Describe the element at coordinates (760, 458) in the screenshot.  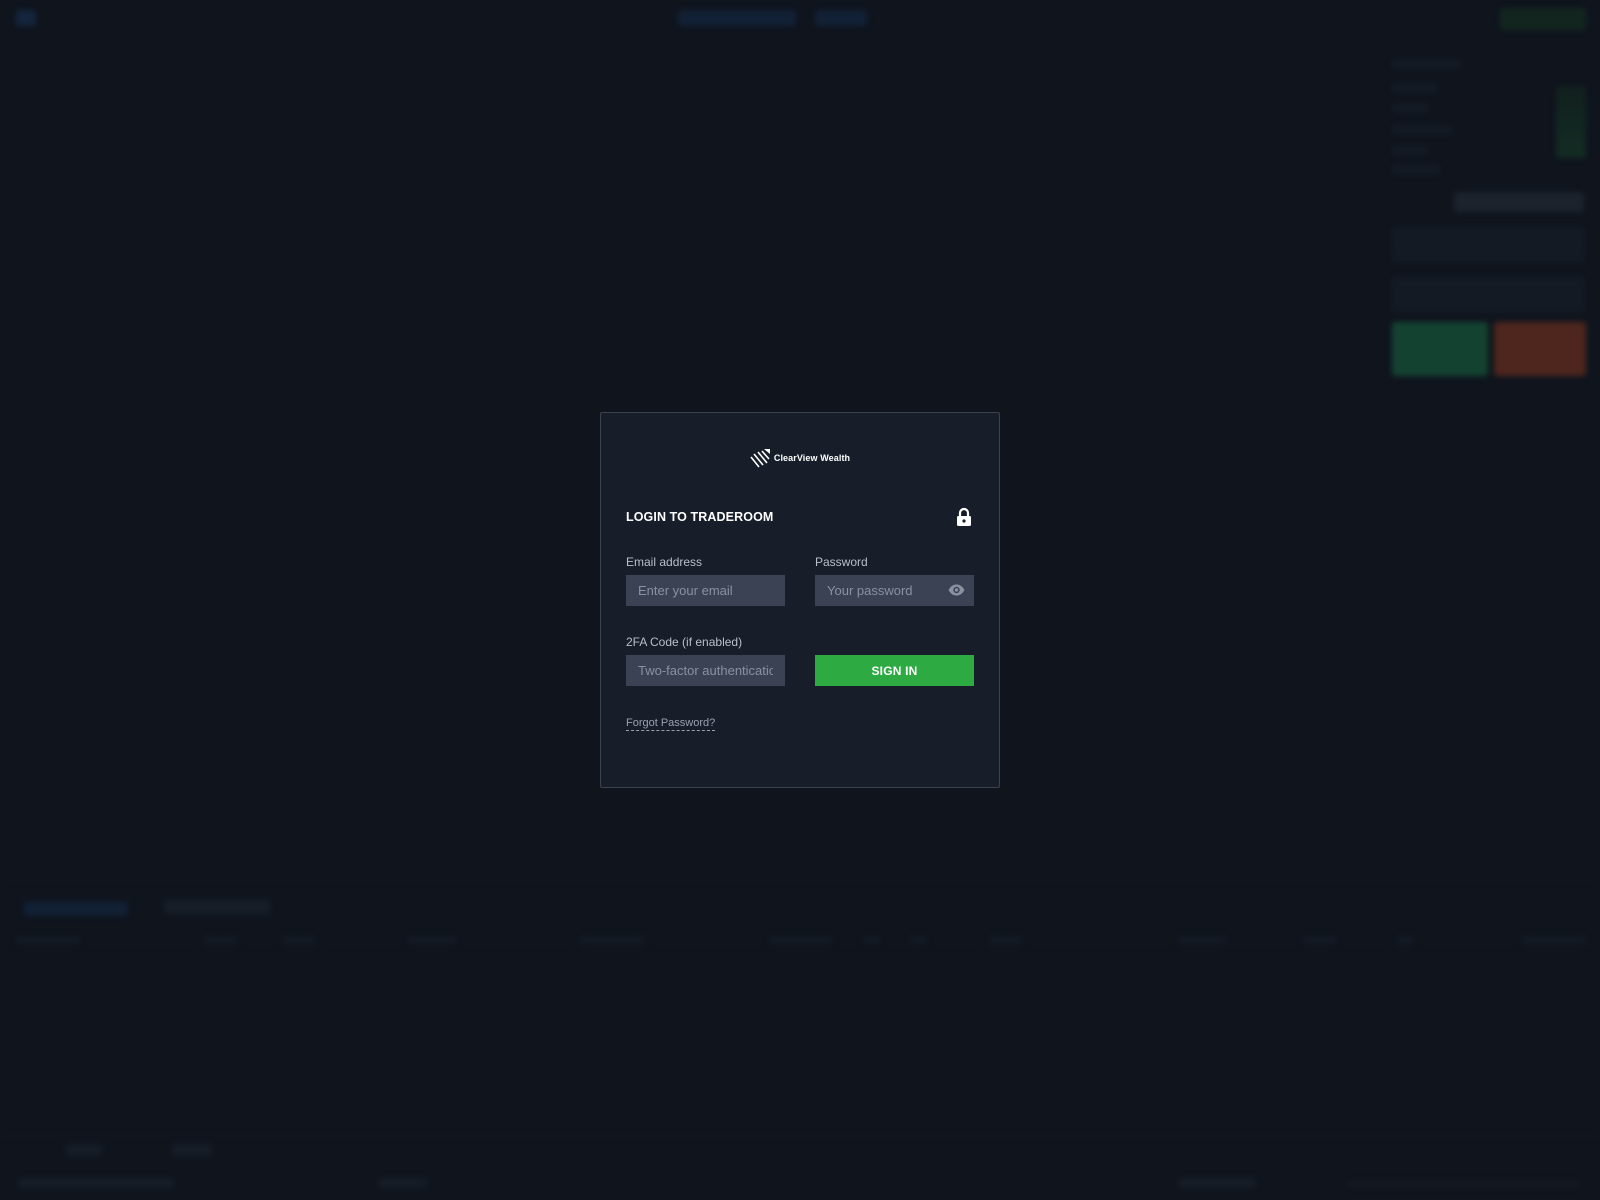
I see `clearview-logo-icon` at that location.